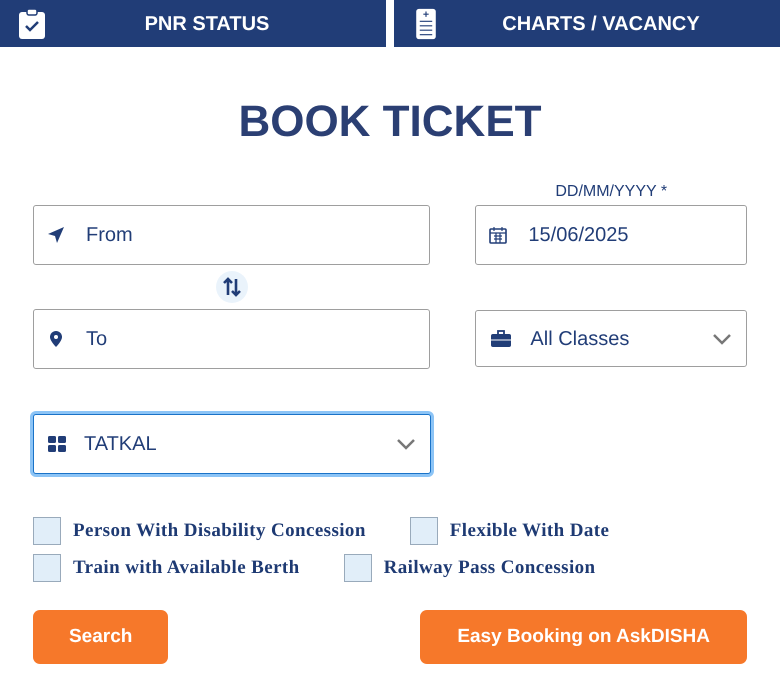 The height and width of the screenshot is (685, 780). What do you see at coordinates (57, 444) in the screenshot?
I see `grid-icon` at bounding box center [57, 444].